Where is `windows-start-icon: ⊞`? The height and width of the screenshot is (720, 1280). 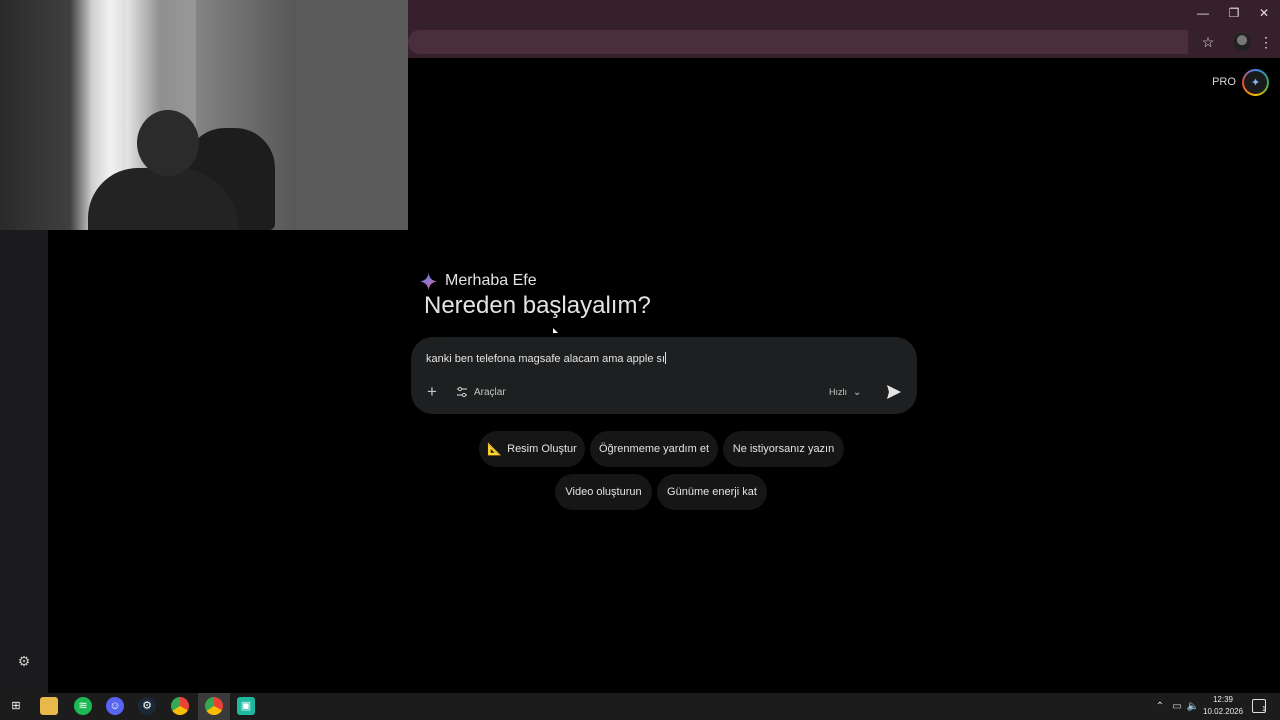 windows-start-icon: ⊞ is located at coordinates (16, 706).